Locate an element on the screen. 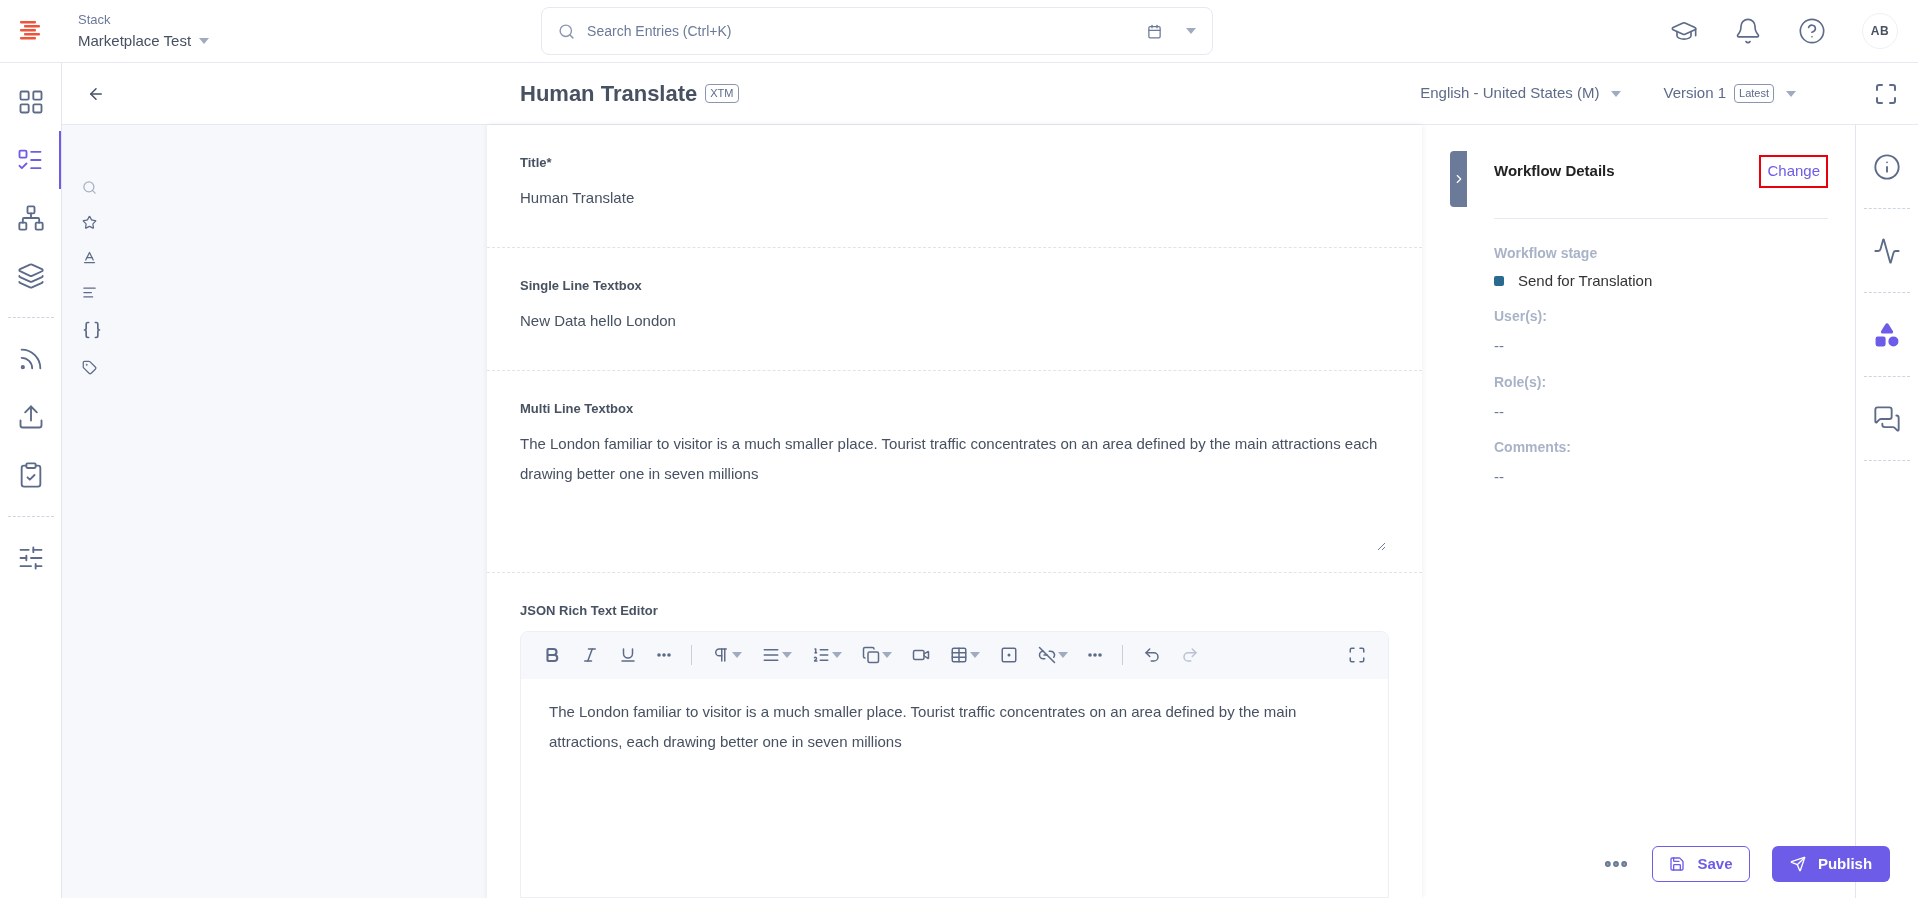  stack-selector: Marketplace Test is located at coordinates (144, 40).